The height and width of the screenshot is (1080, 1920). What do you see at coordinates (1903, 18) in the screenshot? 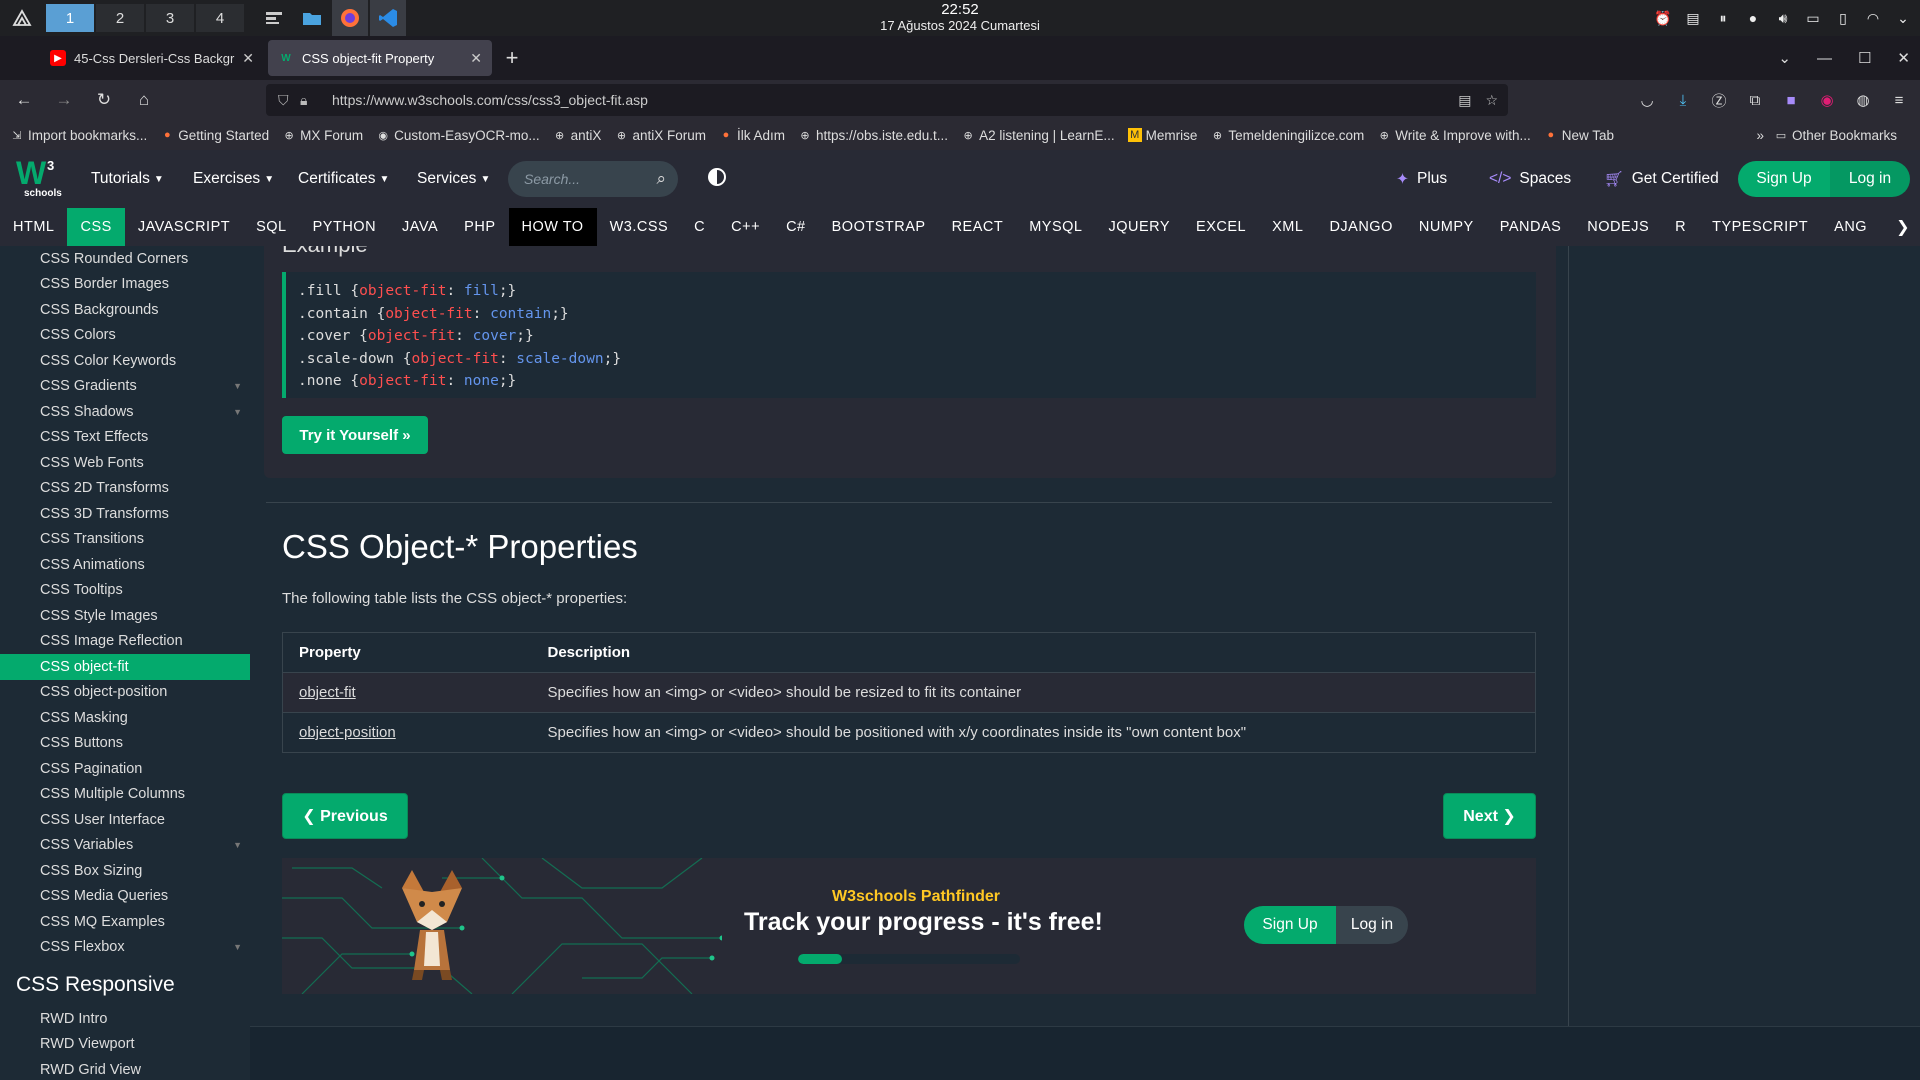
I see `chevron-down-icon: ⌄` at bounding box center [1903, 18].